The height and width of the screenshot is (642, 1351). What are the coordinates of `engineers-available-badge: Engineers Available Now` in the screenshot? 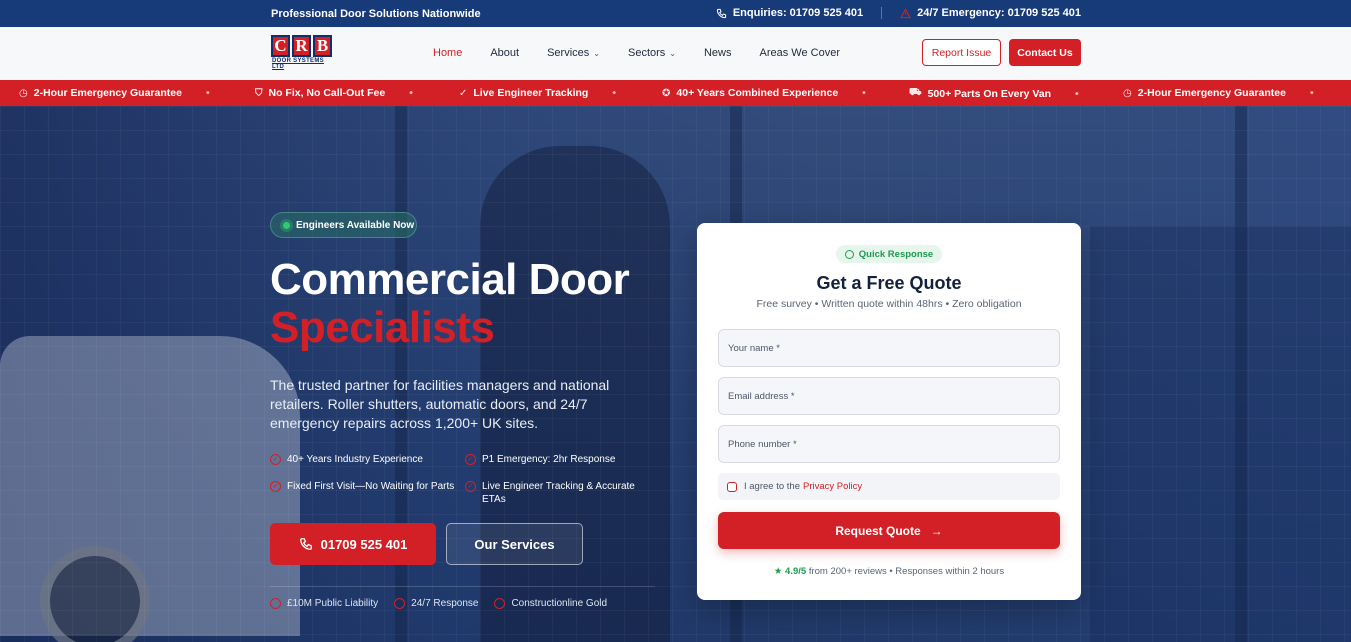 It's located at (343, 225).